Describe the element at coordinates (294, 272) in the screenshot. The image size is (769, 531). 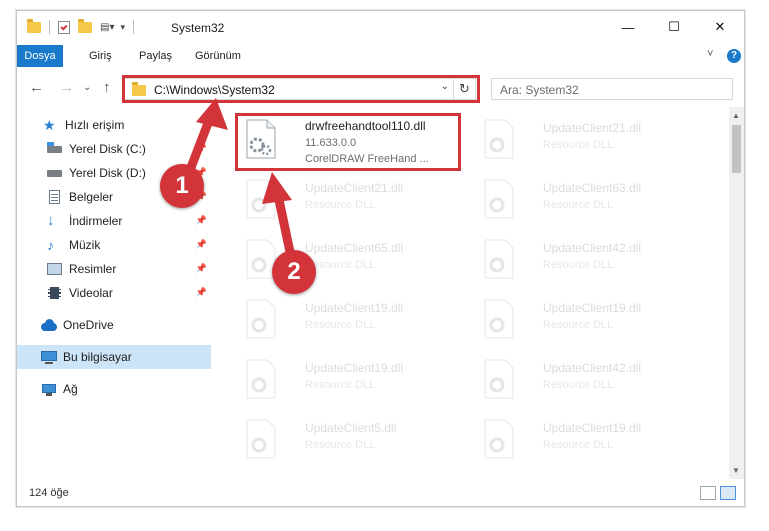
I see `step-badge-2: 2` at that location.